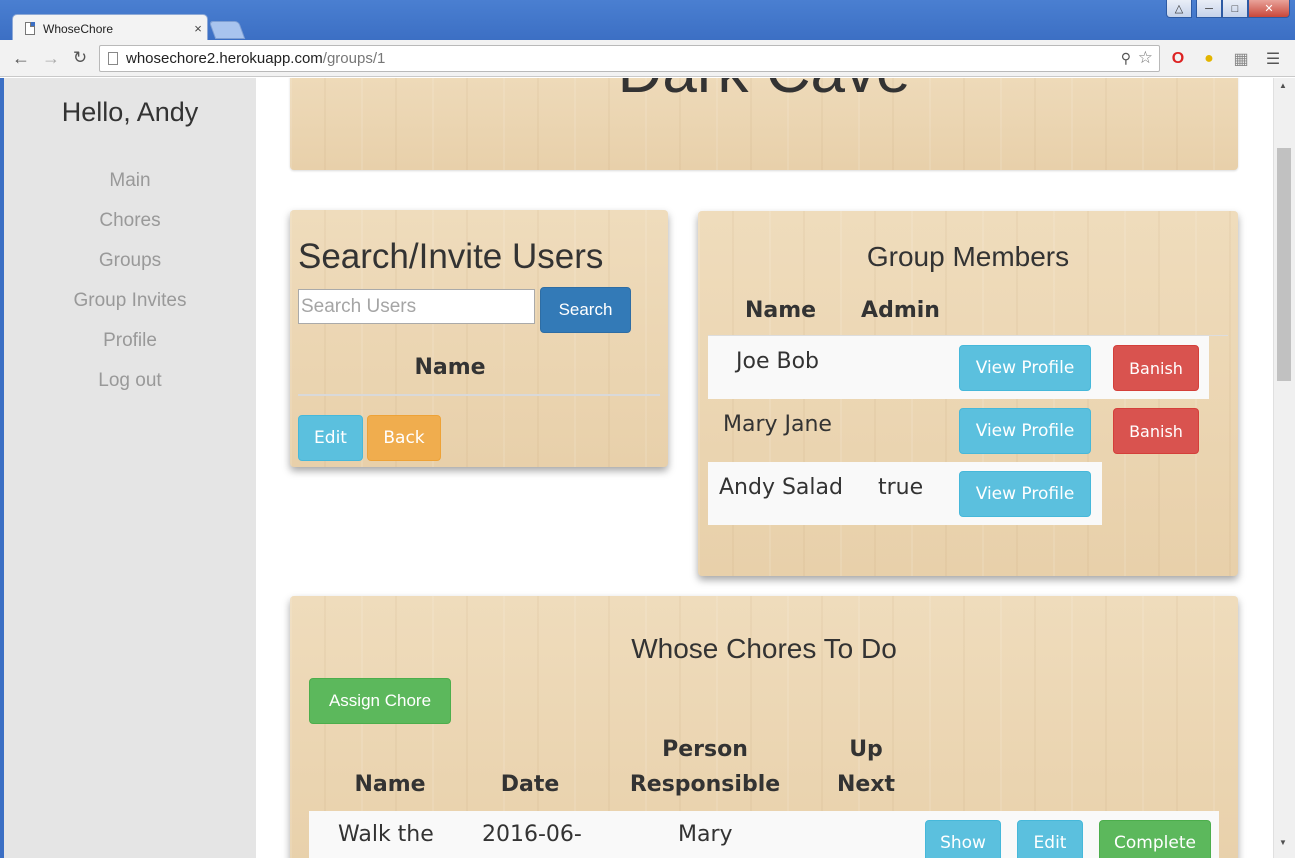 The image size is (1295, 858). What do you see at coordinates (21, 58) in the screenshot?
I see `back-arrow-icon: ←` at bounding box center [21, 58].